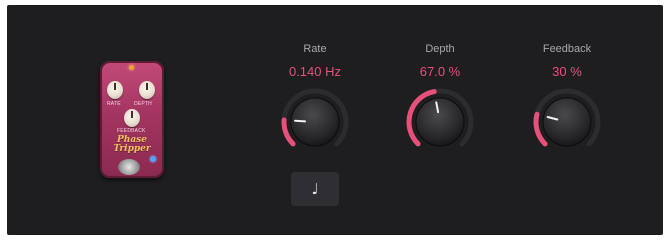 This screenshot has width=670, height=241. I want to click on feedback-label: Feedback, so click(567, 49).